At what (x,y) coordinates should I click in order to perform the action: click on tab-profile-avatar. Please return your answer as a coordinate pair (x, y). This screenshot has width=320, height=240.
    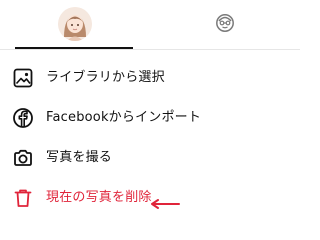
    Looking at the image, I should click on (75, 25).